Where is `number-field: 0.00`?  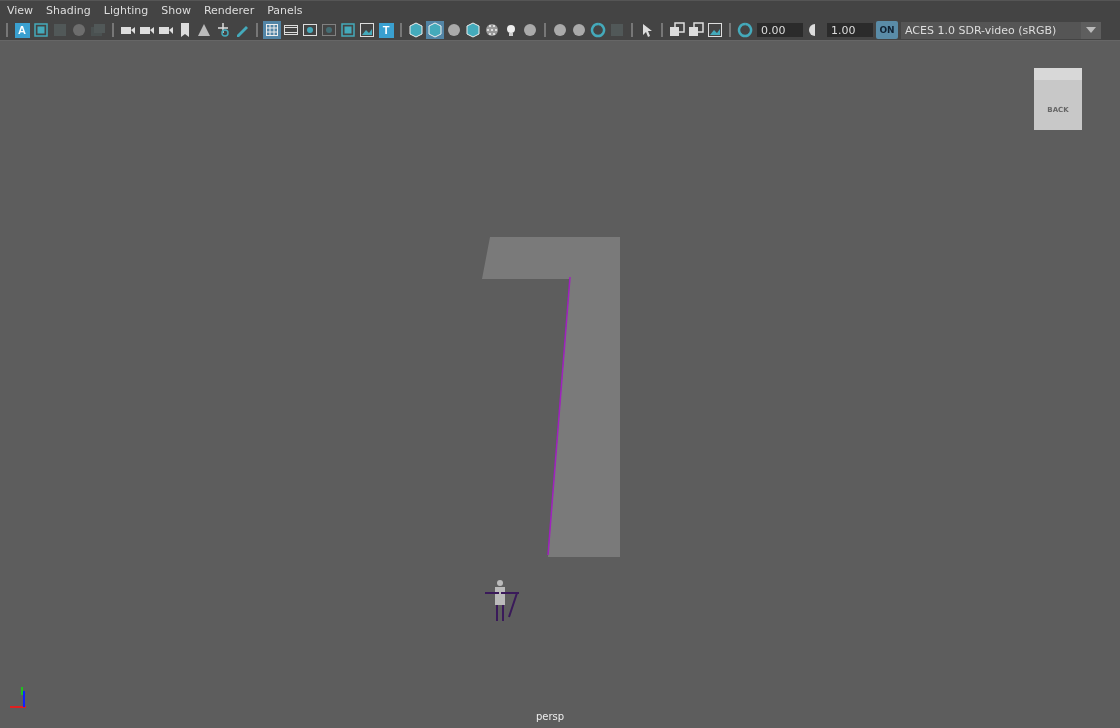
number-field: 0.00 is located at coordinates (780, 30).